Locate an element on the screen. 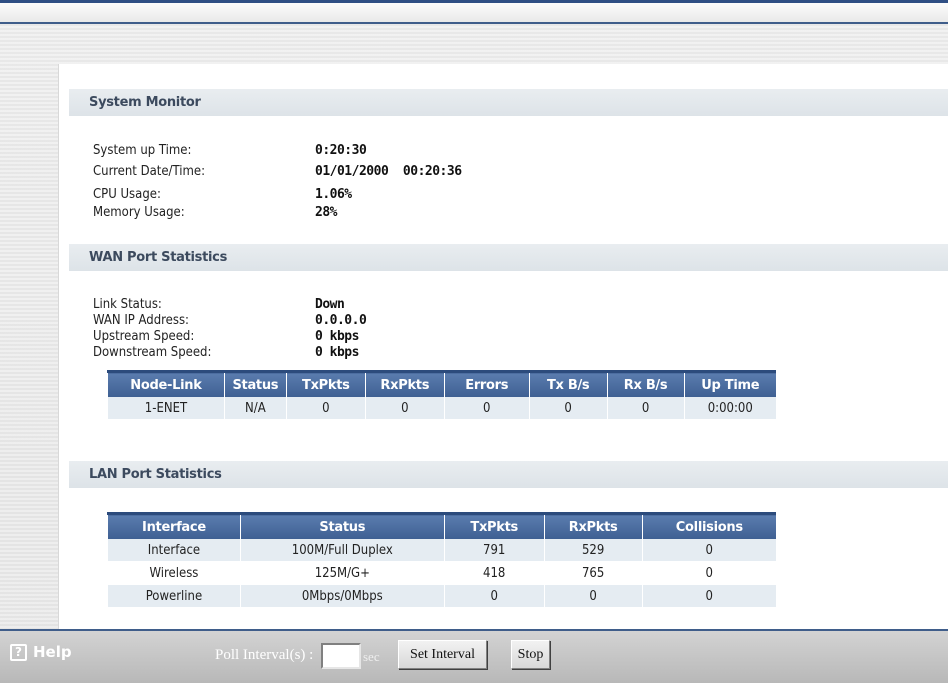 Image resolution: width=948 pixels, height=683 pixels. table-row: 1-ENET N/A 0 0 0 0 0 0:00:00 is located at coordinates (442, 408).